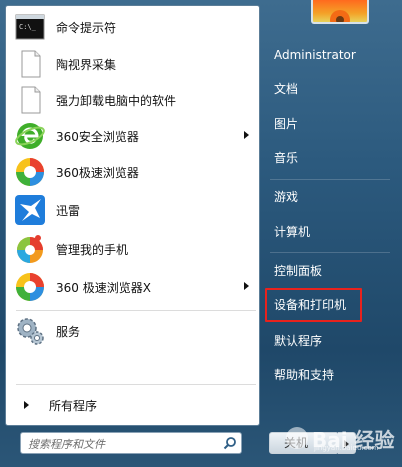 This screenshot has width=402, height=467. Describe the element at coordinates (286, 158) in the screenshot. I see `right-item-label: 音乐` at that location.